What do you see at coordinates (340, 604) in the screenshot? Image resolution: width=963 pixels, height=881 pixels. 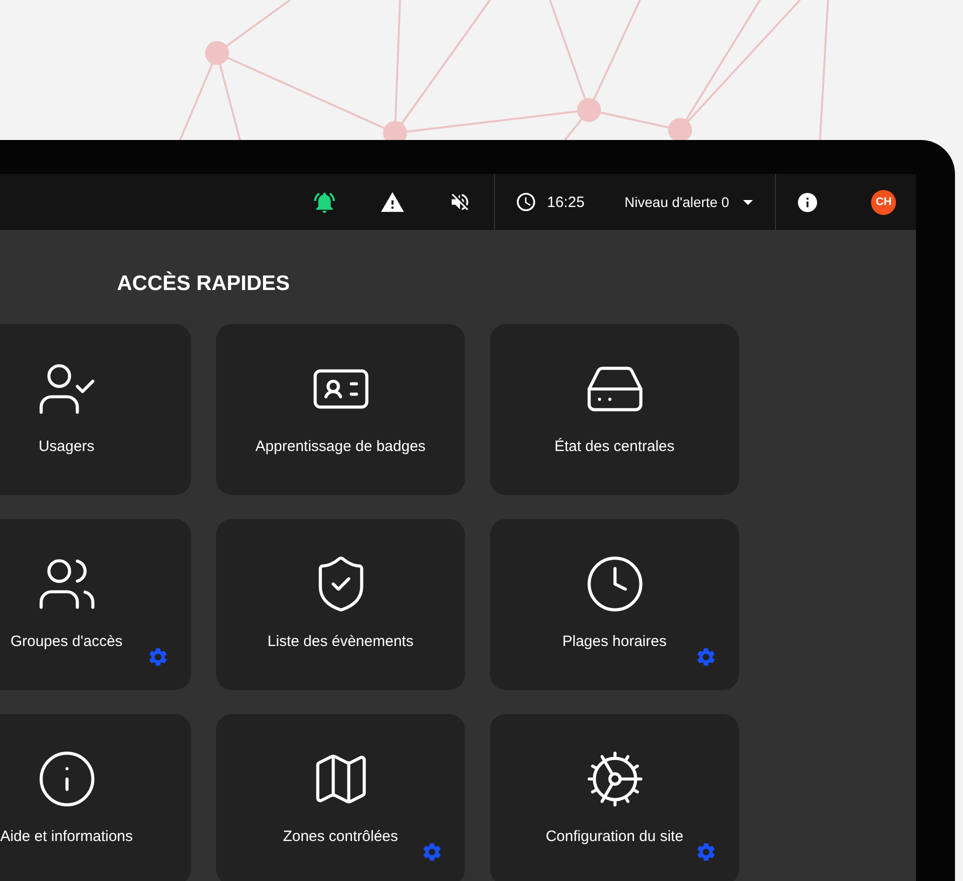 I see `quick-access-tile: Liste des évènements` at bounding box center [340, 604].